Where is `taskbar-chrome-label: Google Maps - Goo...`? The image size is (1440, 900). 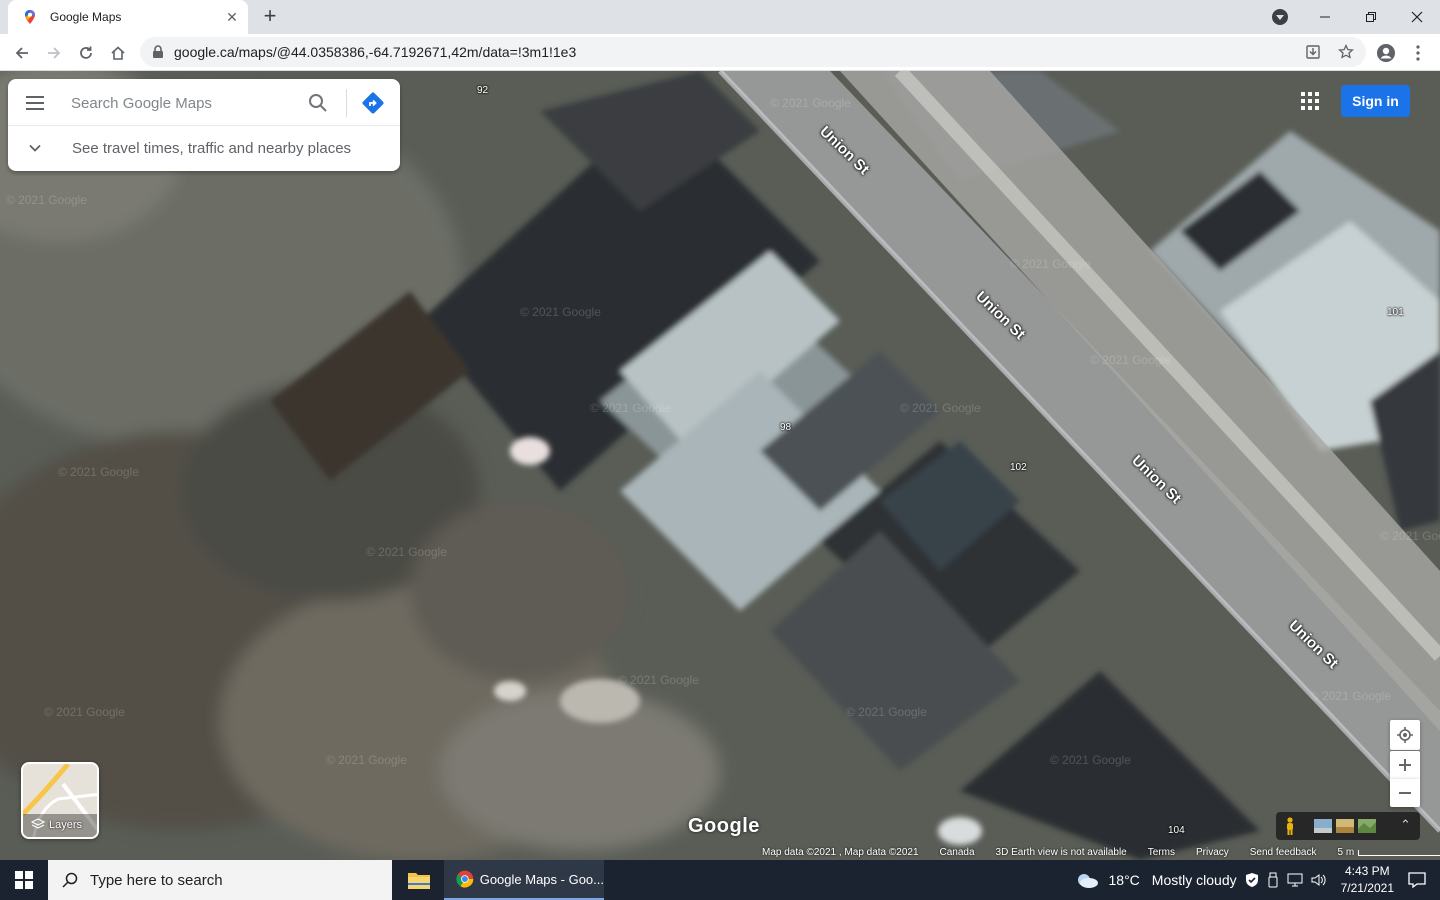
taskbar-chrome-label: Google Maps - Goo... is located at coordinates (541, 879).